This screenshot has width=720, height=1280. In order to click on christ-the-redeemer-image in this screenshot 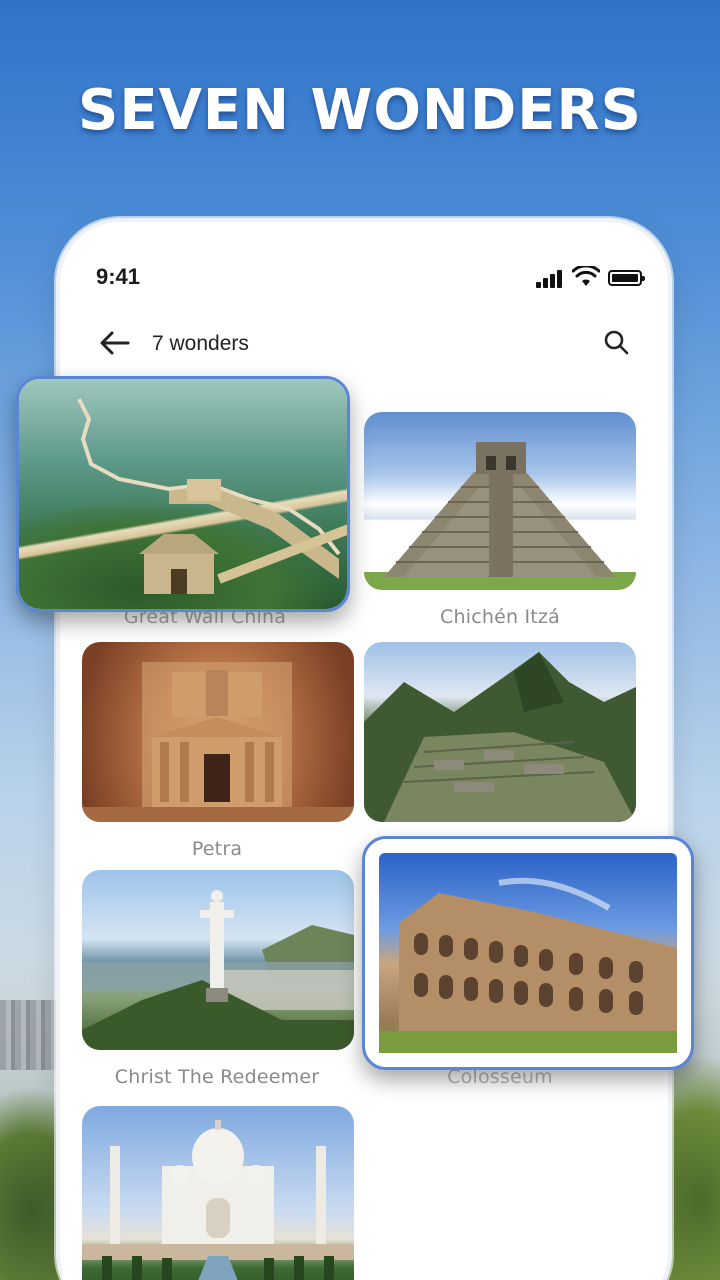, I will do `click(218, 960)`.